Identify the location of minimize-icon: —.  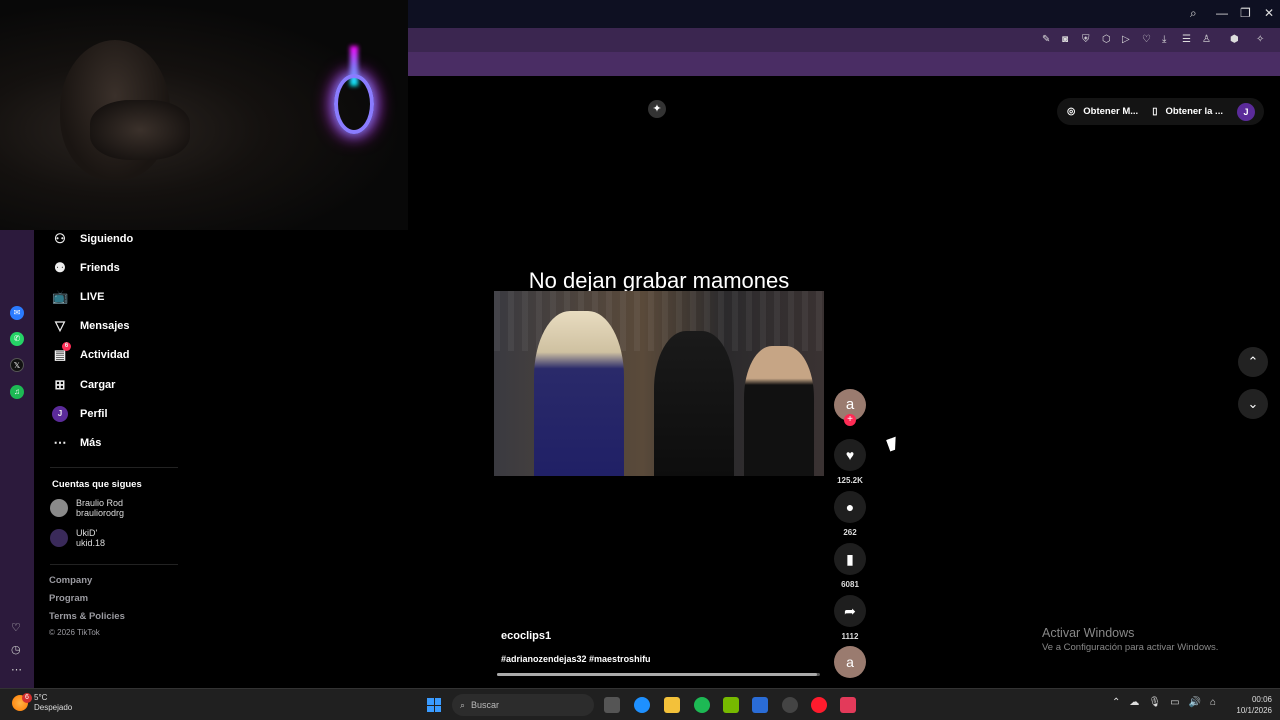
(1222, 13).